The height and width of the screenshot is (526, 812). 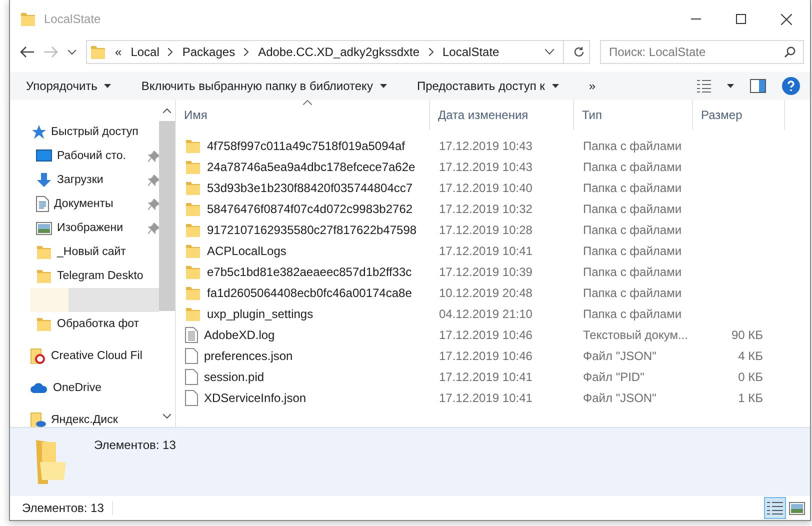 I want to click on date-cell-text: 17.12.2019 10:40, so click(x=486, y=187).